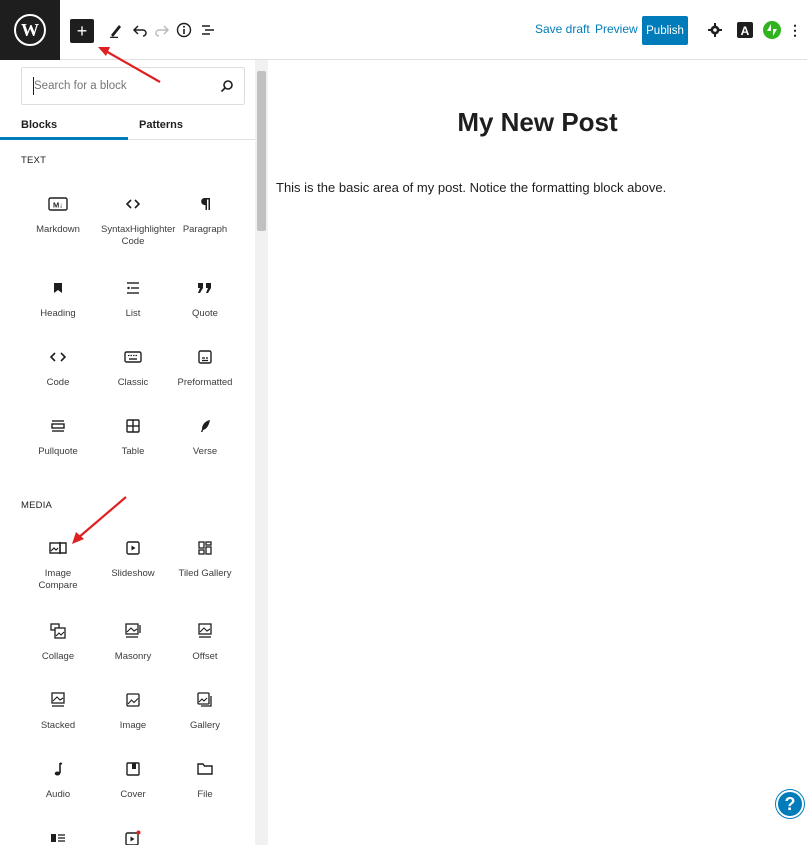 The height and width of the screenshot is (845, 807). Describe the element at coordinates (205, 299) in the screenshot. I see `block-quote: Quote` at that location.